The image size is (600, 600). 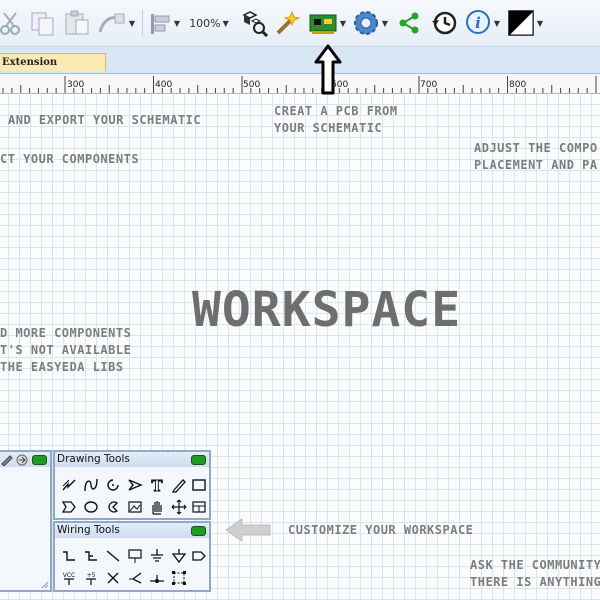 I want to click on resize-grip-icon, so click(x=45, y=585).